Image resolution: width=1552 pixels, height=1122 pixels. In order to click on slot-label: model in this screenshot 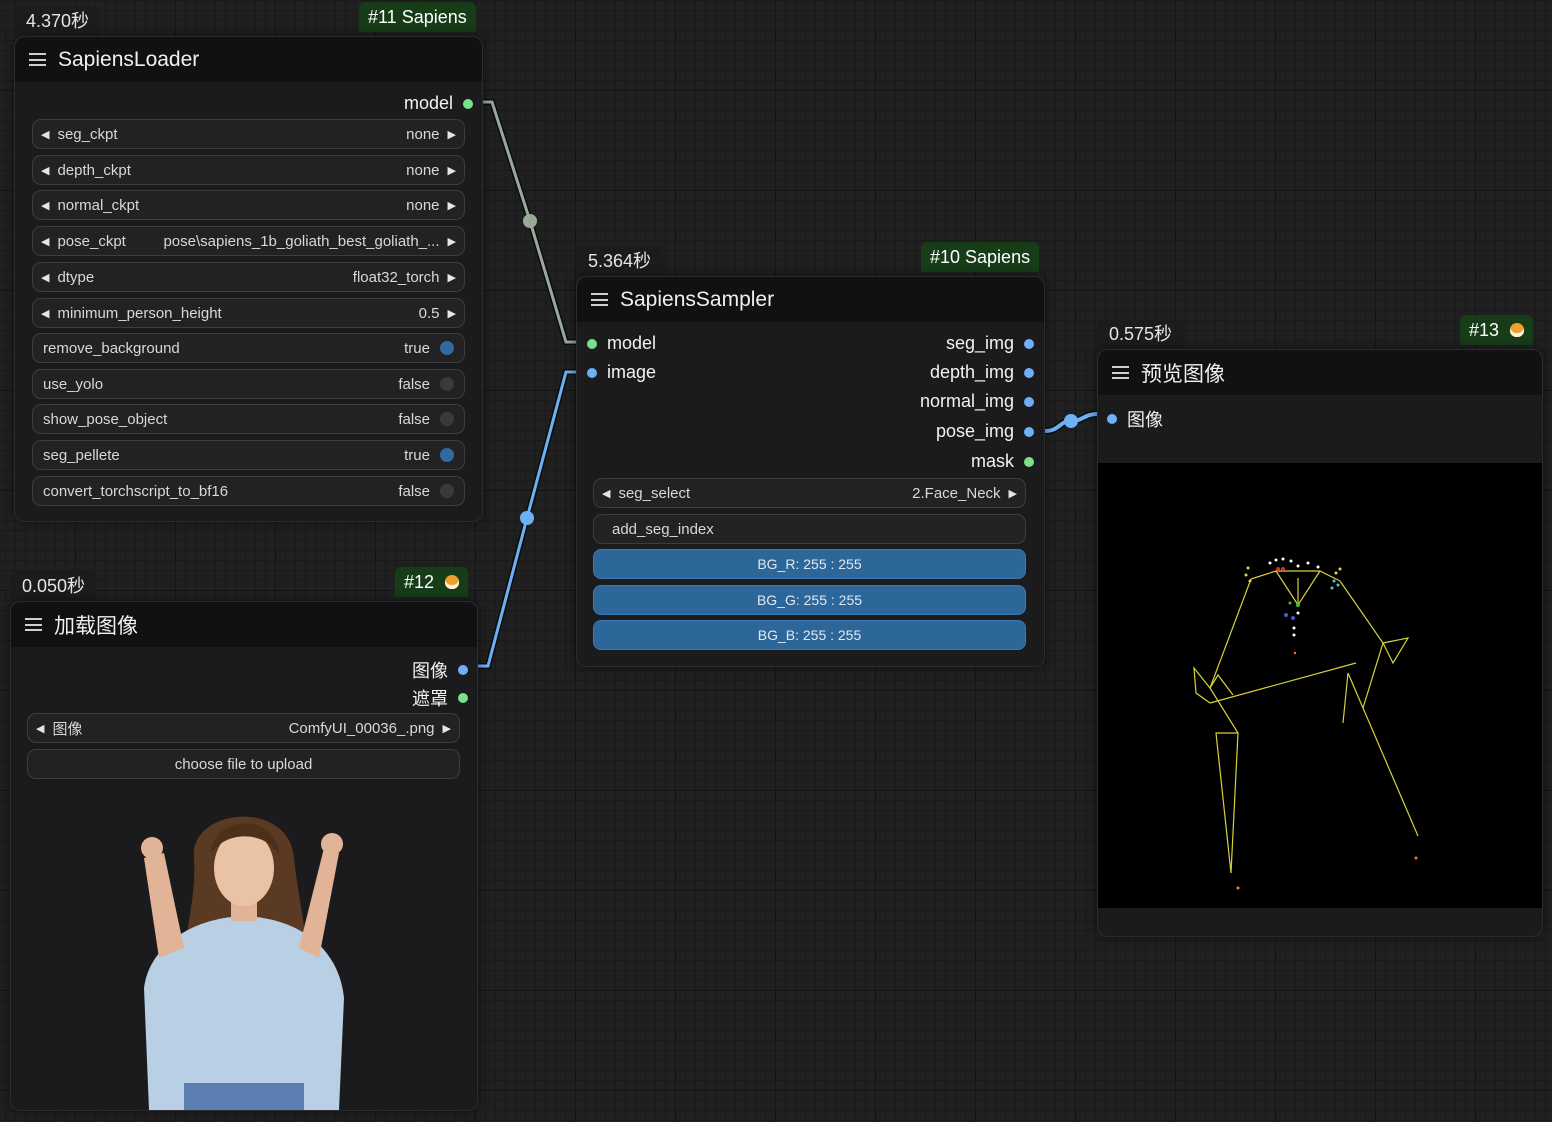, I will do `click(632, 343)`.